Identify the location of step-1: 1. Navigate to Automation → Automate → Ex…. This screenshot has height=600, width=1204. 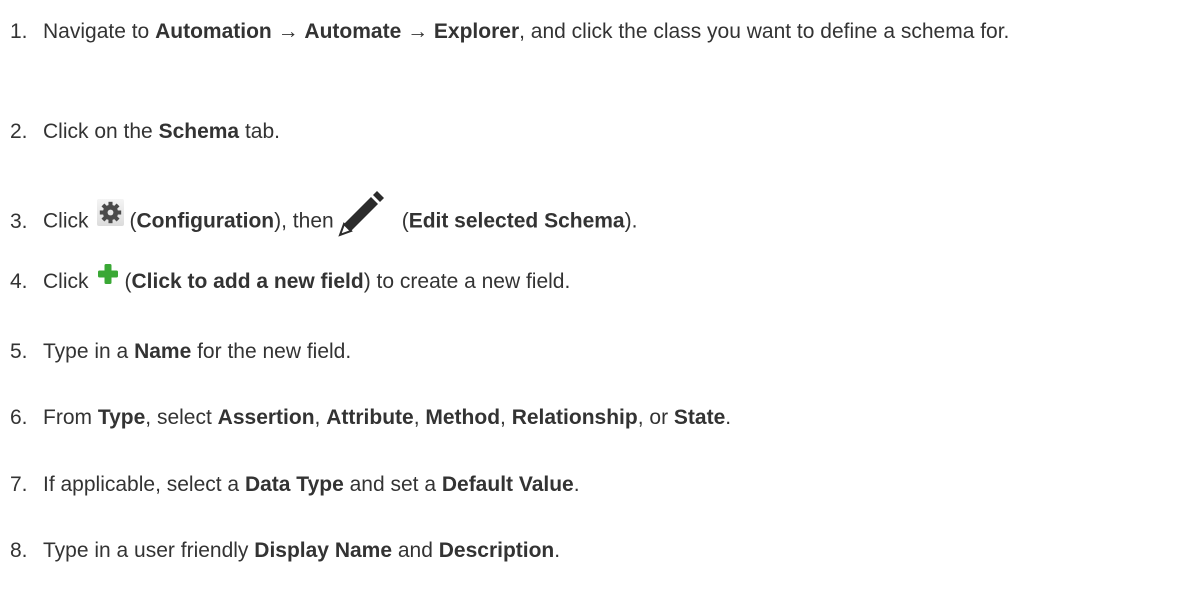
(605, 32).